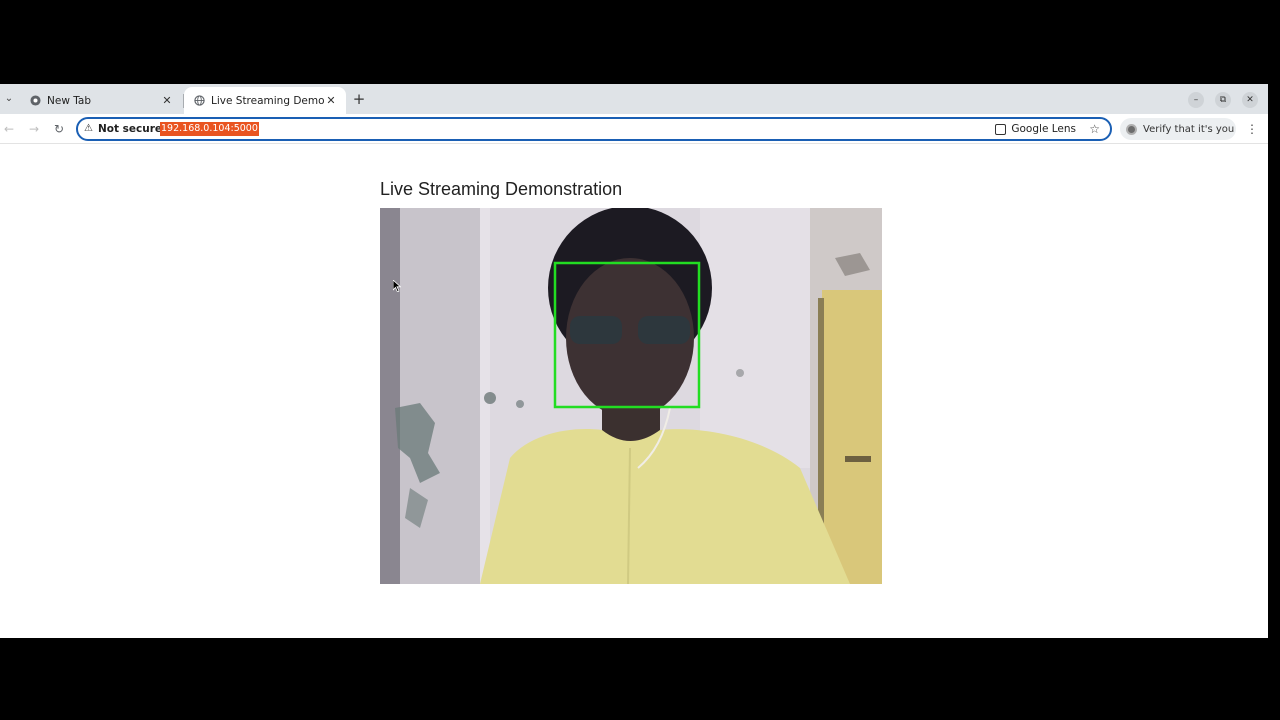  I want to click on globe-icon, so click(199, 100).